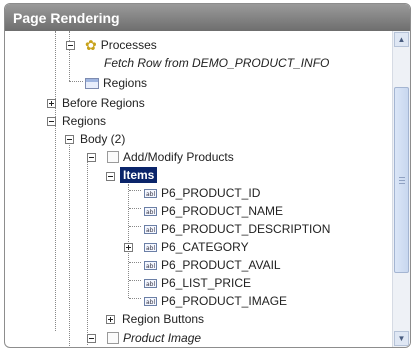  I want to click on tree-node-regions-sub: Regions, so click(116, 83).